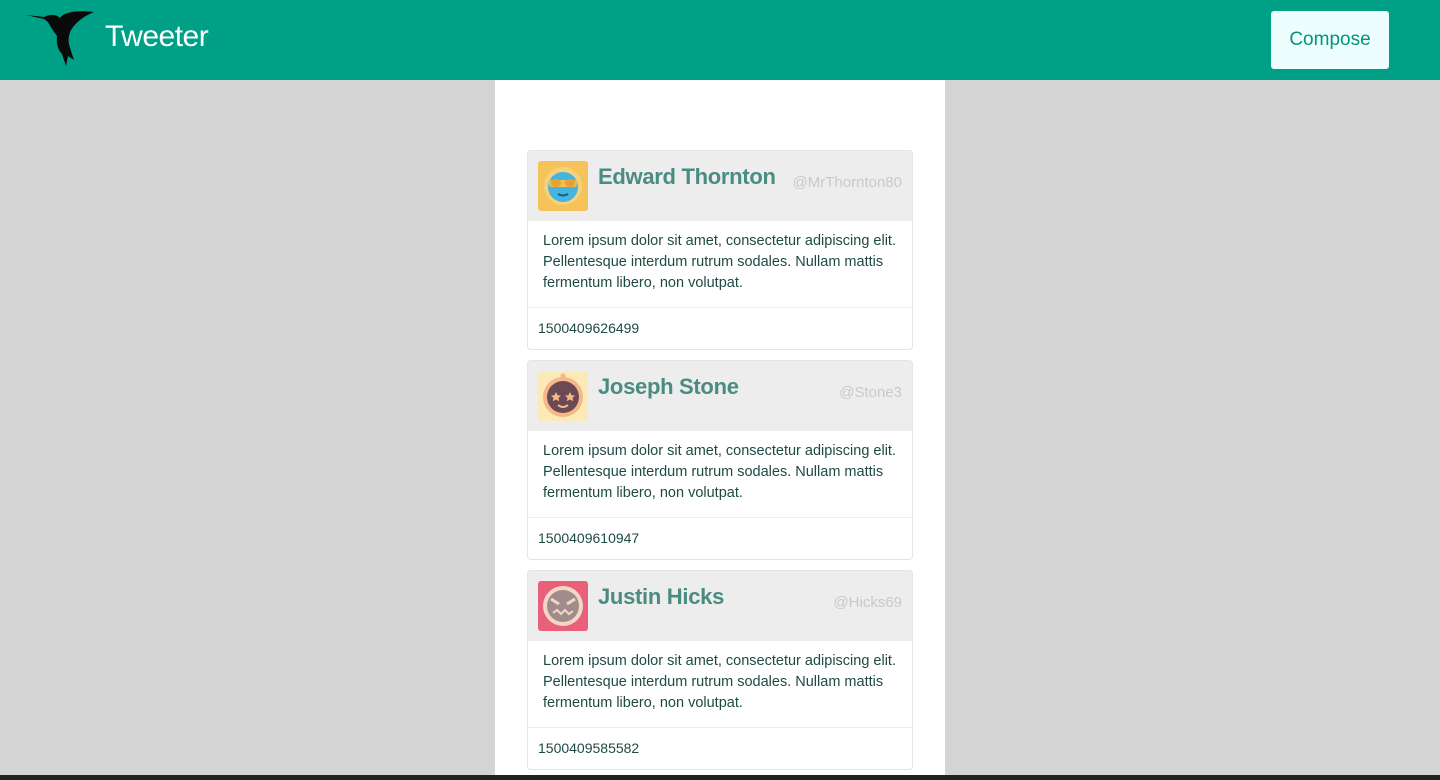  Describe the element at coordinates (668, 386) in the screenshot. I see `tweet-author-name: Joseph Stone` at that location.